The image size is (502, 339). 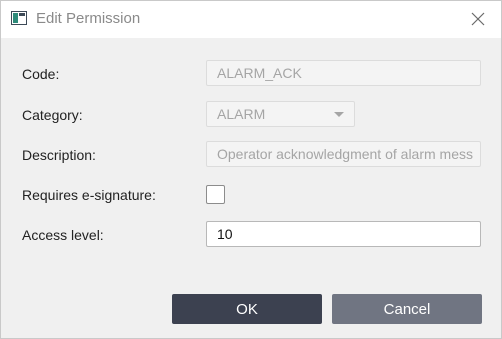 What do you see at coordinates (280, 114) in the screenshot?
I see `category-select: ALARM` at bounding box center [280, 114].